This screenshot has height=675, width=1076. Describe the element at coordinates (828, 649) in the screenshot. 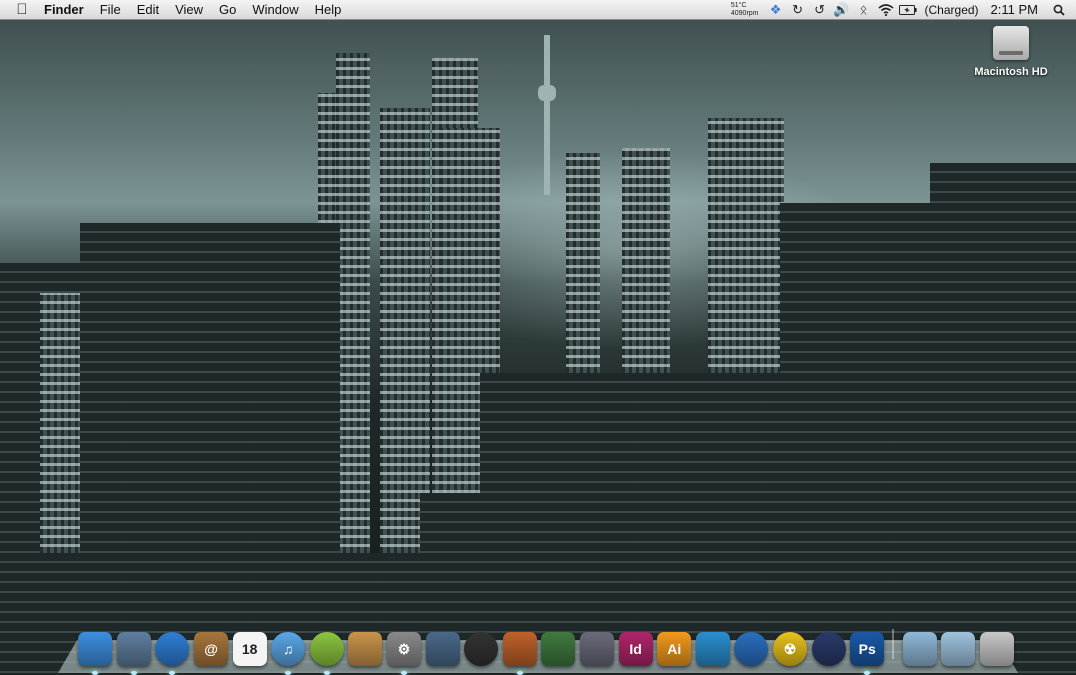

I see `dock-item-target-app` at that location.